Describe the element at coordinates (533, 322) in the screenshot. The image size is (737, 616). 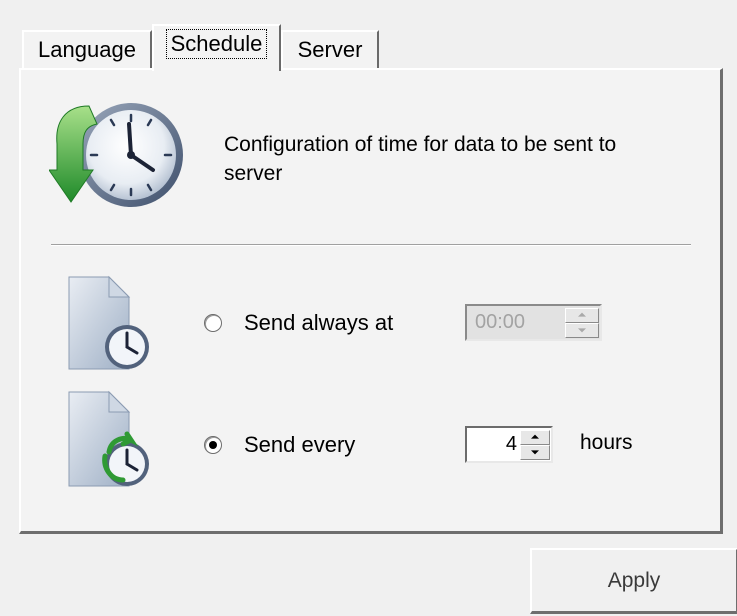
I see `send-always-time-input: 00:00` at that location.